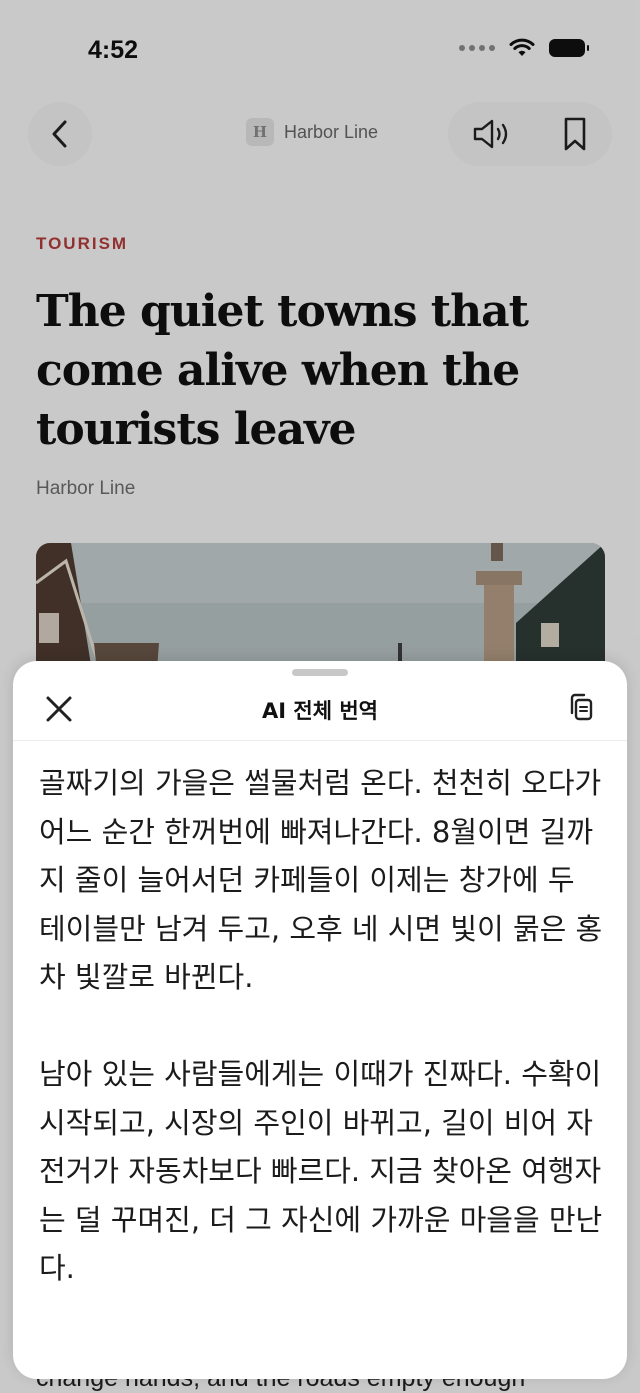 This screenshot has width=640, height=1393. I want to click on sheet-header: AI 전체 번역, so click(320, 701).